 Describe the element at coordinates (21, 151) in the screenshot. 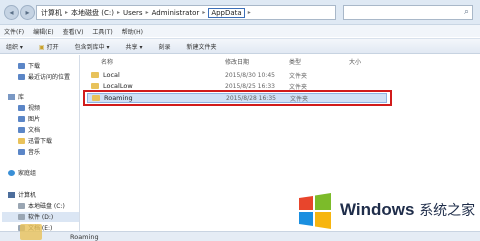

I see `music-library-icon` at that location.